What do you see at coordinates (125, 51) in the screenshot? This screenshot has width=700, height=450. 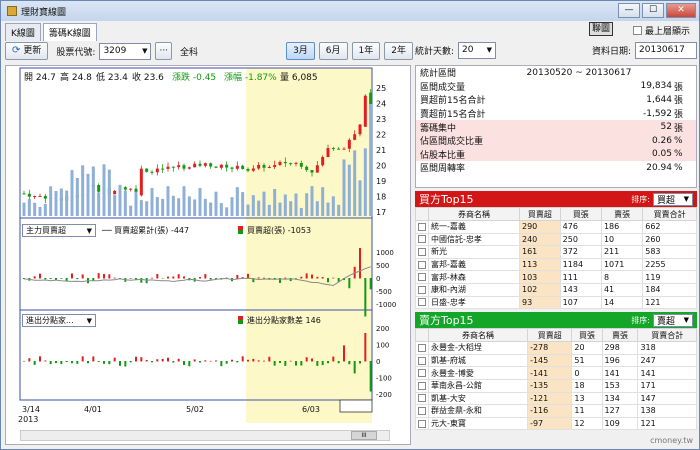 I see `stock-code-input: 3209 ▼` at bounding box center [125, 51].